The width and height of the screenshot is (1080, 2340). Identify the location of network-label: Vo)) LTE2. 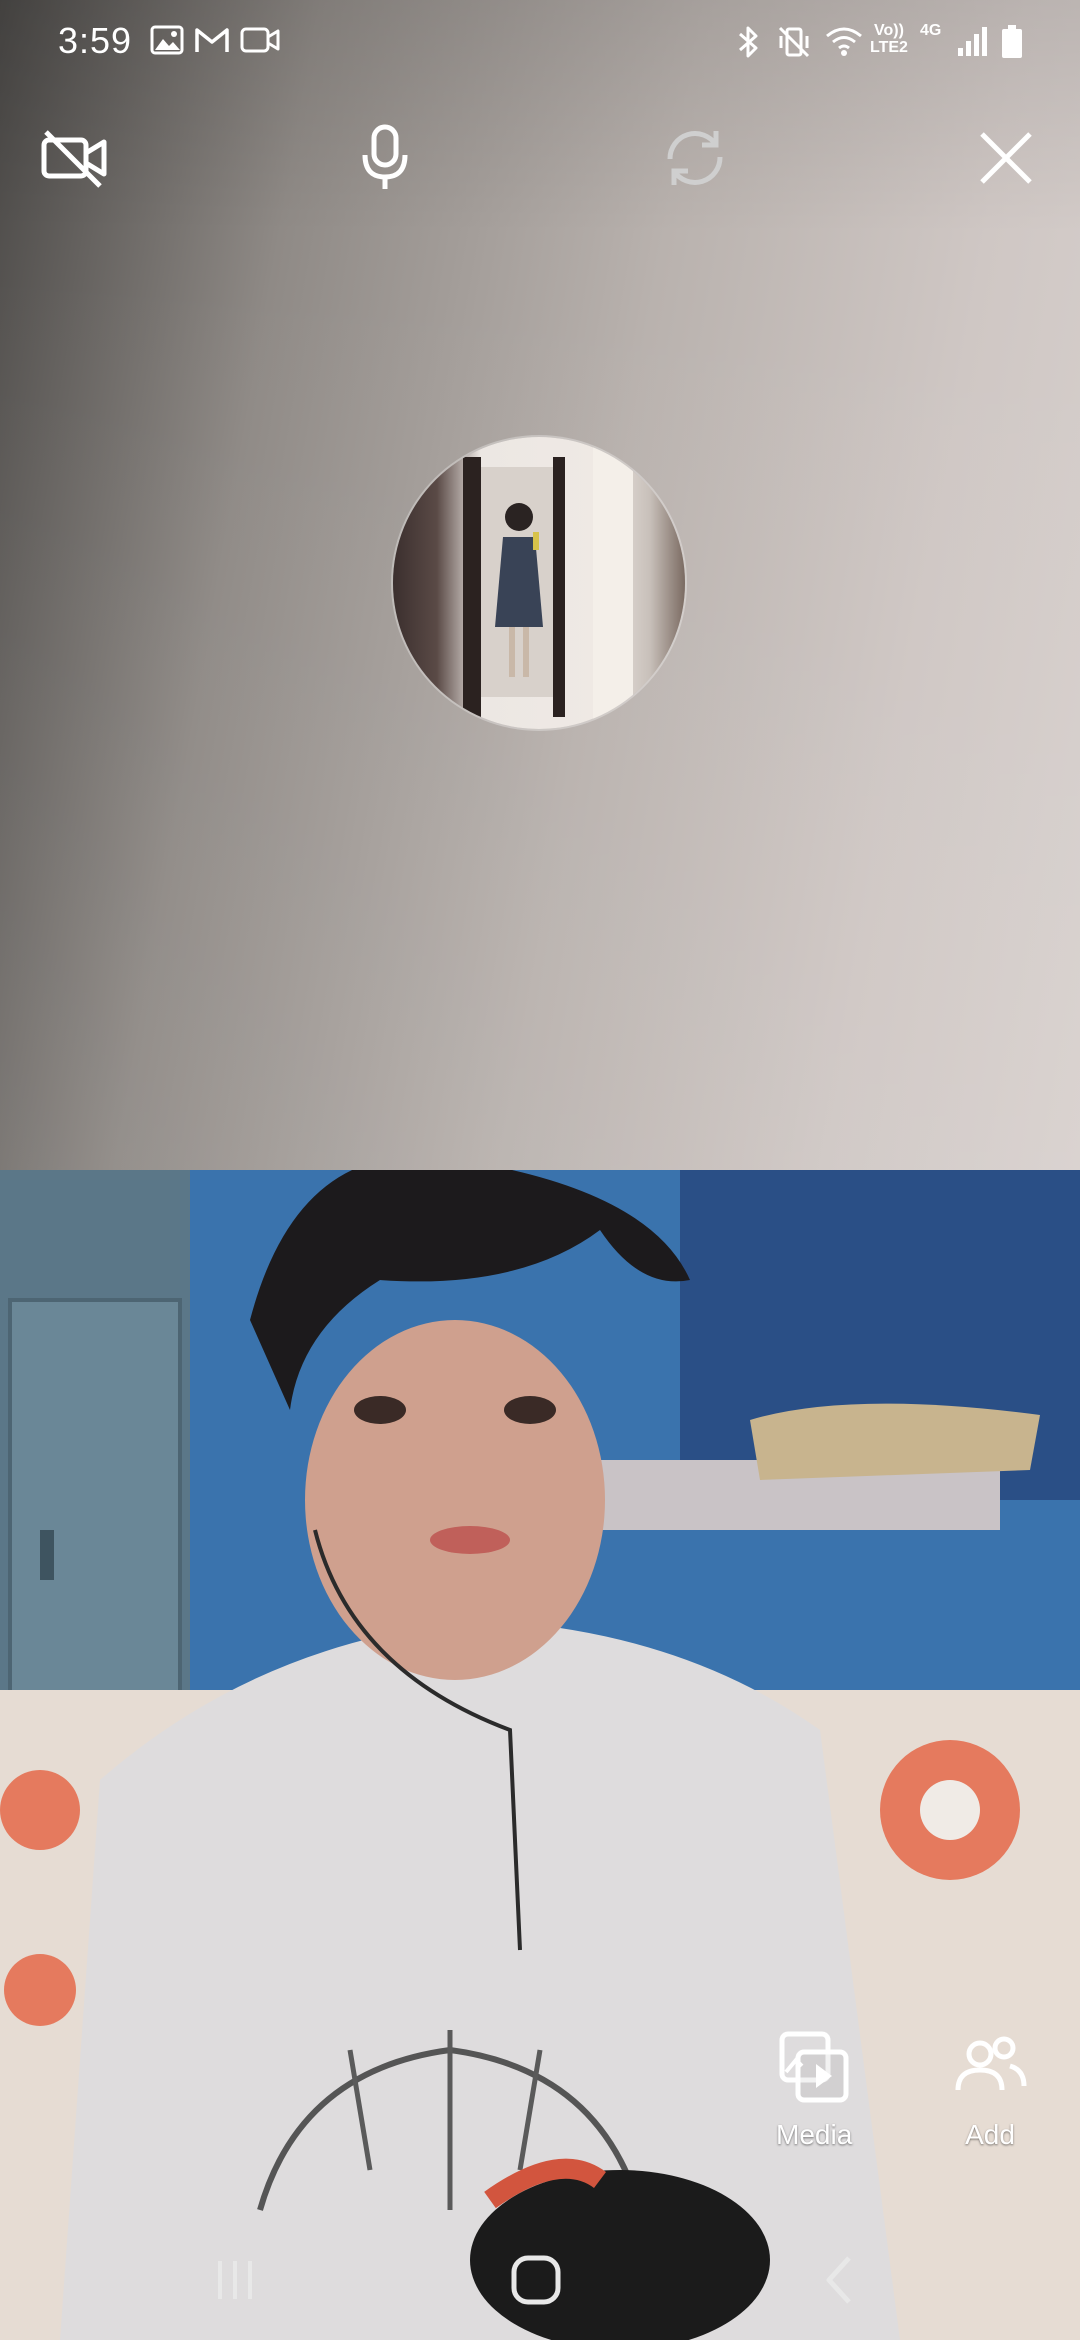
(889, 39).